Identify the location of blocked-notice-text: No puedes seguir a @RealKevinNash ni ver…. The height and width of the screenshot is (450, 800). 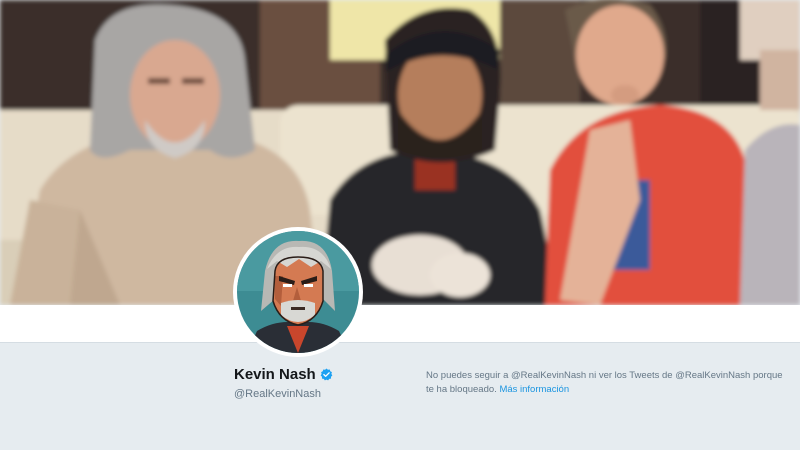
(604, 382).